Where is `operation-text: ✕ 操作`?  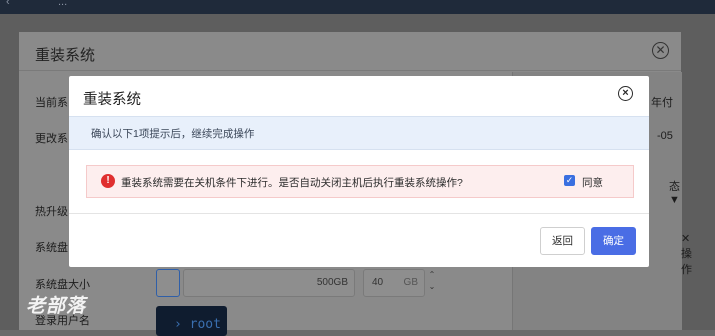 operation-text: ✕ 操作 is located at coordinates (686, 254).